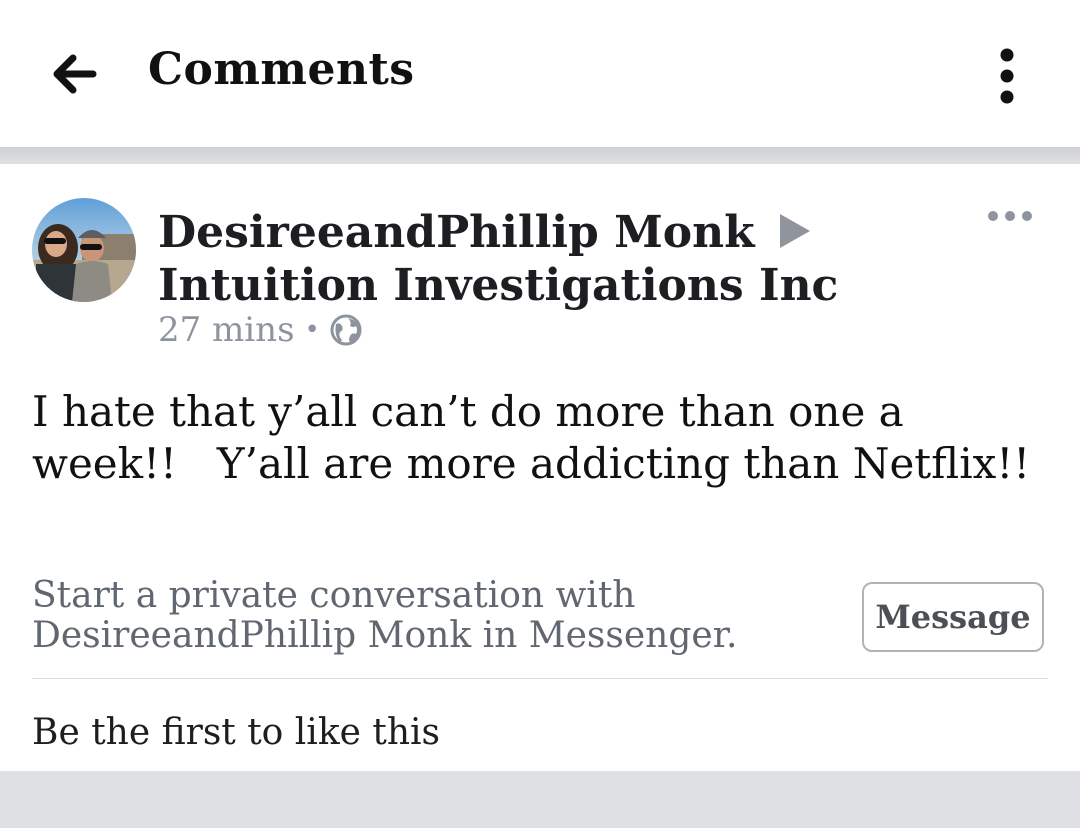 Image resolution: width=1080 pixels, height=828 pixels. Describe the element at coordinates (456, 232) in the screenshot. I see `author-name: DesireeandPhillip Monk` at that location.